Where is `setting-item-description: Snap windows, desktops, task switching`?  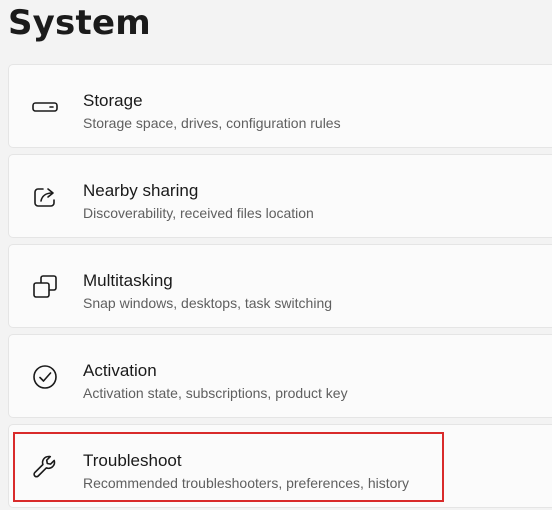 setting-item-description: Snap windows, desktops, task switching is located at coordinates (208, 303).